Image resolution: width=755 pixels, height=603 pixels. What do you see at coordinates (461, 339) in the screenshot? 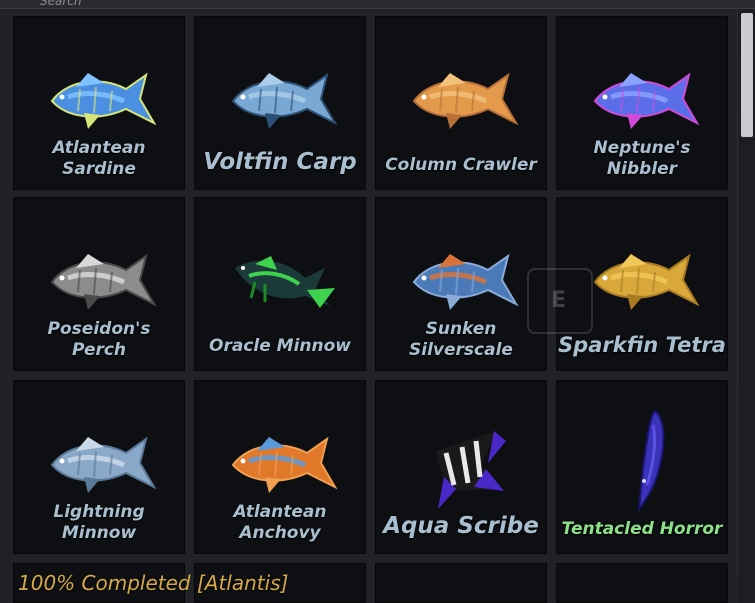
I see `fish-name: Sunken Silverscale` at bounding box center [461, 339].